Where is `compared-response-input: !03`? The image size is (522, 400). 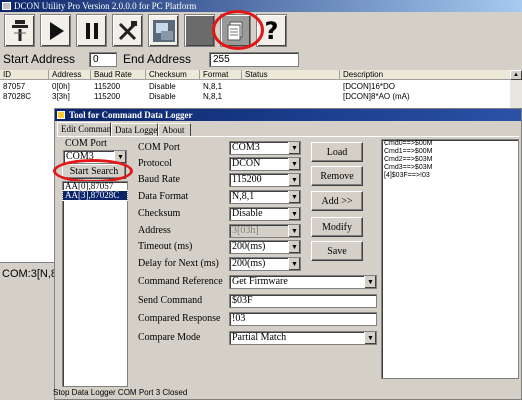 compared-response-input: !03 is located at coordinates (303, 319).